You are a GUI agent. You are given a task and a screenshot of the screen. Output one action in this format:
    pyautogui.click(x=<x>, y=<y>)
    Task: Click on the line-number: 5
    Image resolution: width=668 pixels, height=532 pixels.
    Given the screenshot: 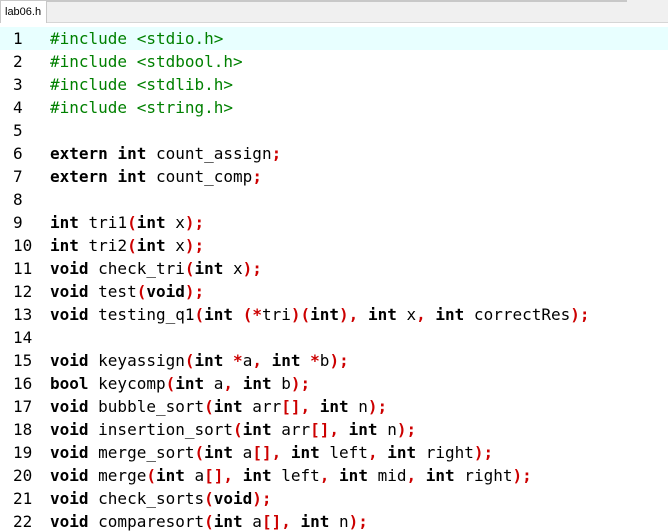 What is the action you would take?
    pyautogui.click(x=18, y=130)
    